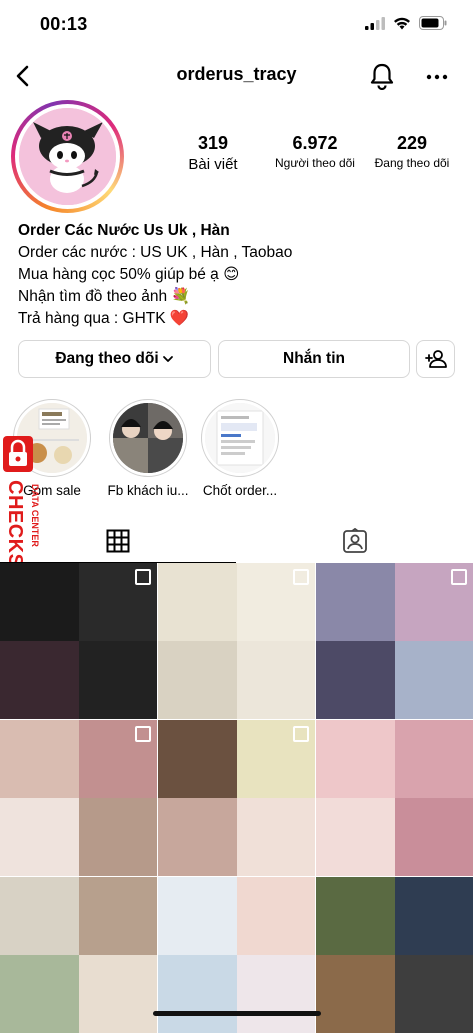 Image resolution: width=473 pixels, height=1033 pixels. I want to click on status-icons, so click(406, 23).